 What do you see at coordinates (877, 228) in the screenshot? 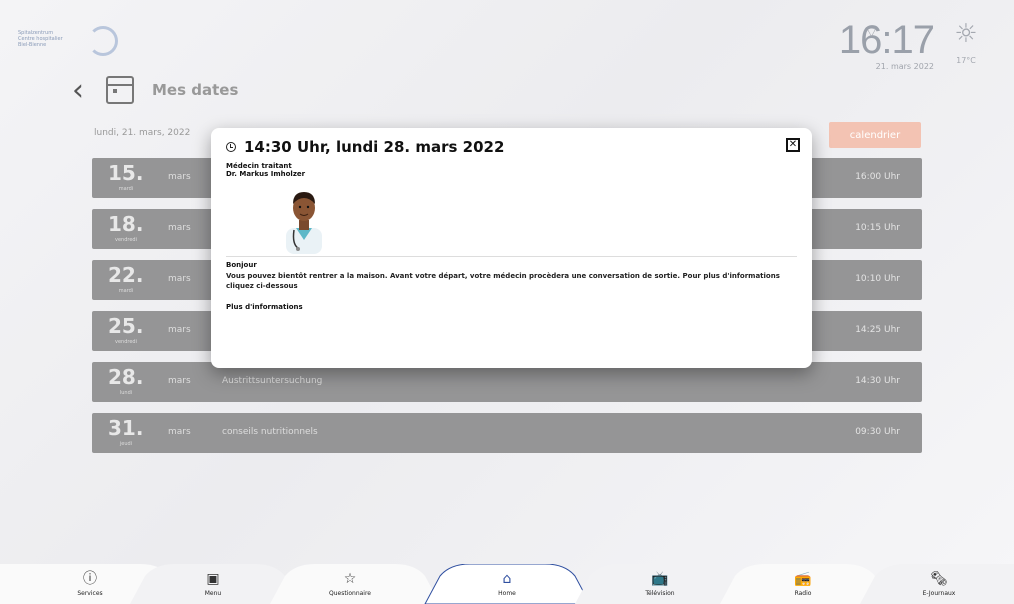
I see `appointment-time: 10:15 Uhr` at bounding box center [877, 228].